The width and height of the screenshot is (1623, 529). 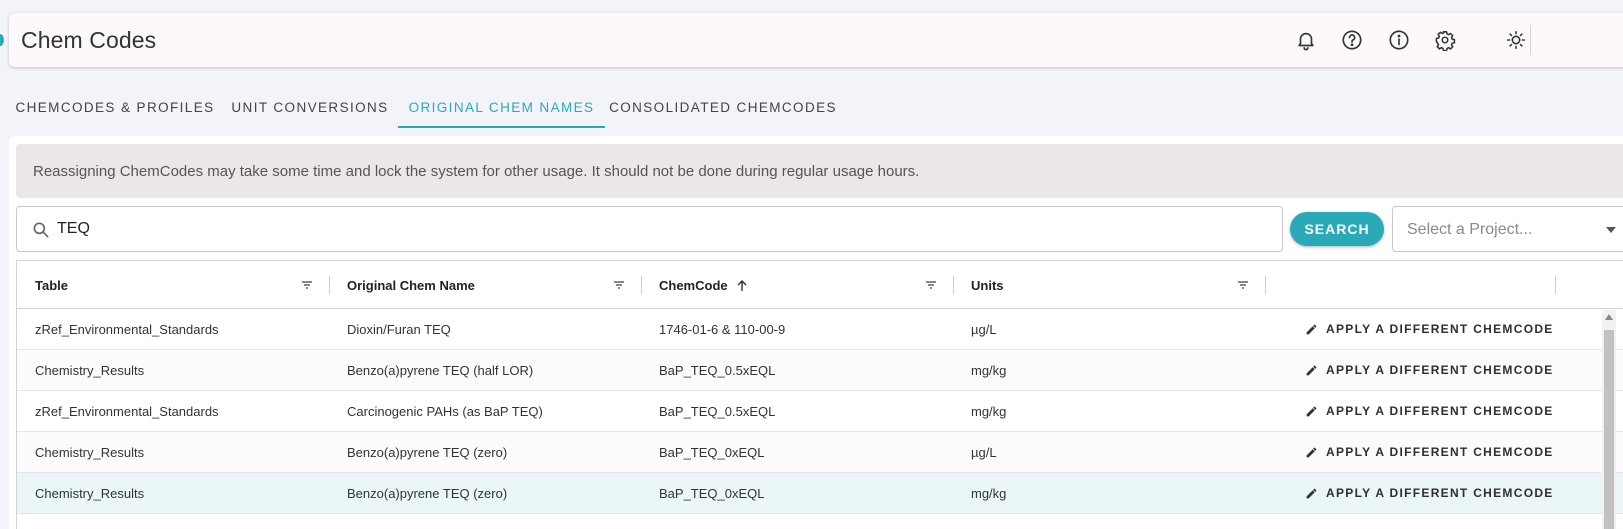 What do you see at coordinates (2, 40) in the screenshot?
I see `edge-indicator` at bounding box center [2, 40].